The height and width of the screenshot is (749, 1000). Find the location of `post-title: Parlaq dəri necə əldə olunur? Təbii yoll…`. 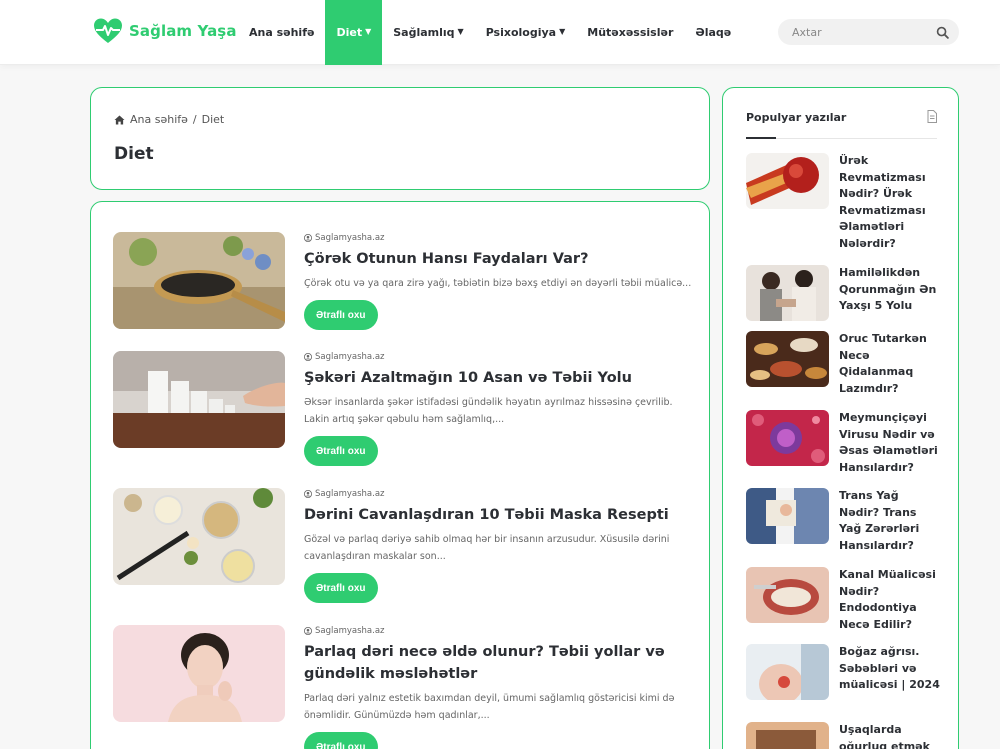

post-title: Parlaq dəri necə əldə olunur? Təbii yoll… is located at coordinates (499, 663).